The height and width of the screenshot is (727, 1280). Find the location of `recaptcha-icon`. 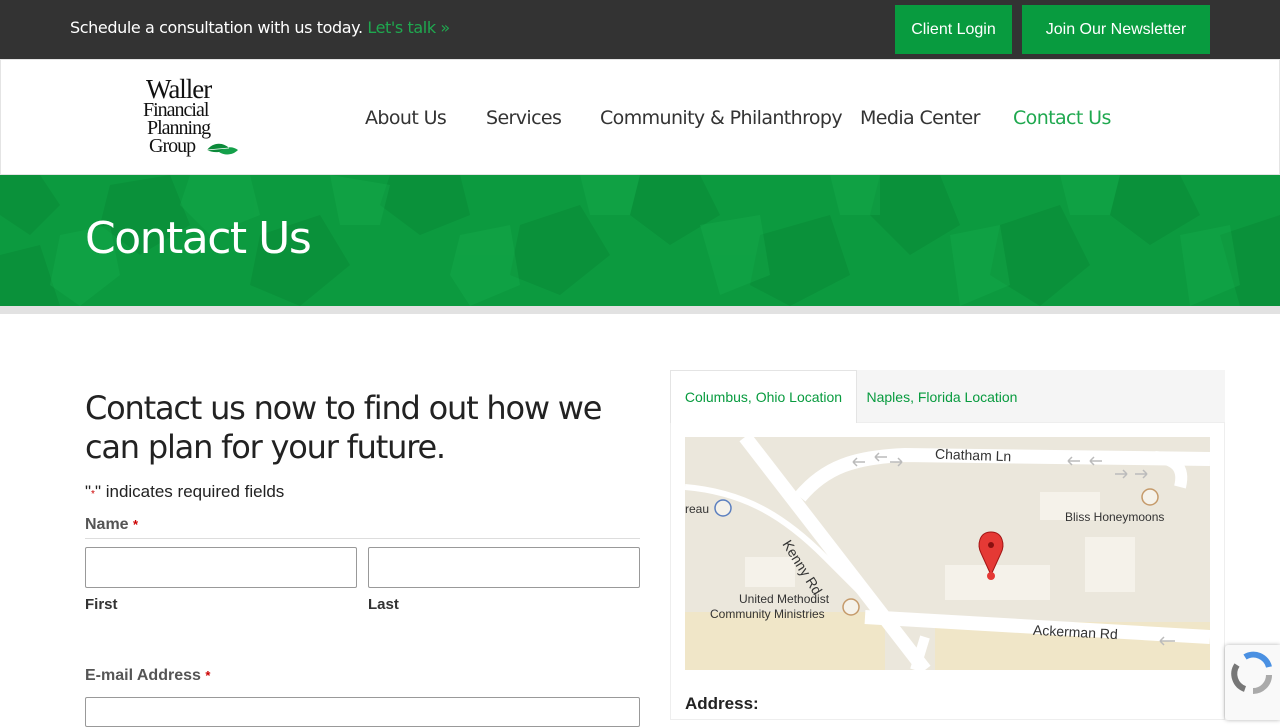

recaptcha-icon is located at coordinates (1251, 672).